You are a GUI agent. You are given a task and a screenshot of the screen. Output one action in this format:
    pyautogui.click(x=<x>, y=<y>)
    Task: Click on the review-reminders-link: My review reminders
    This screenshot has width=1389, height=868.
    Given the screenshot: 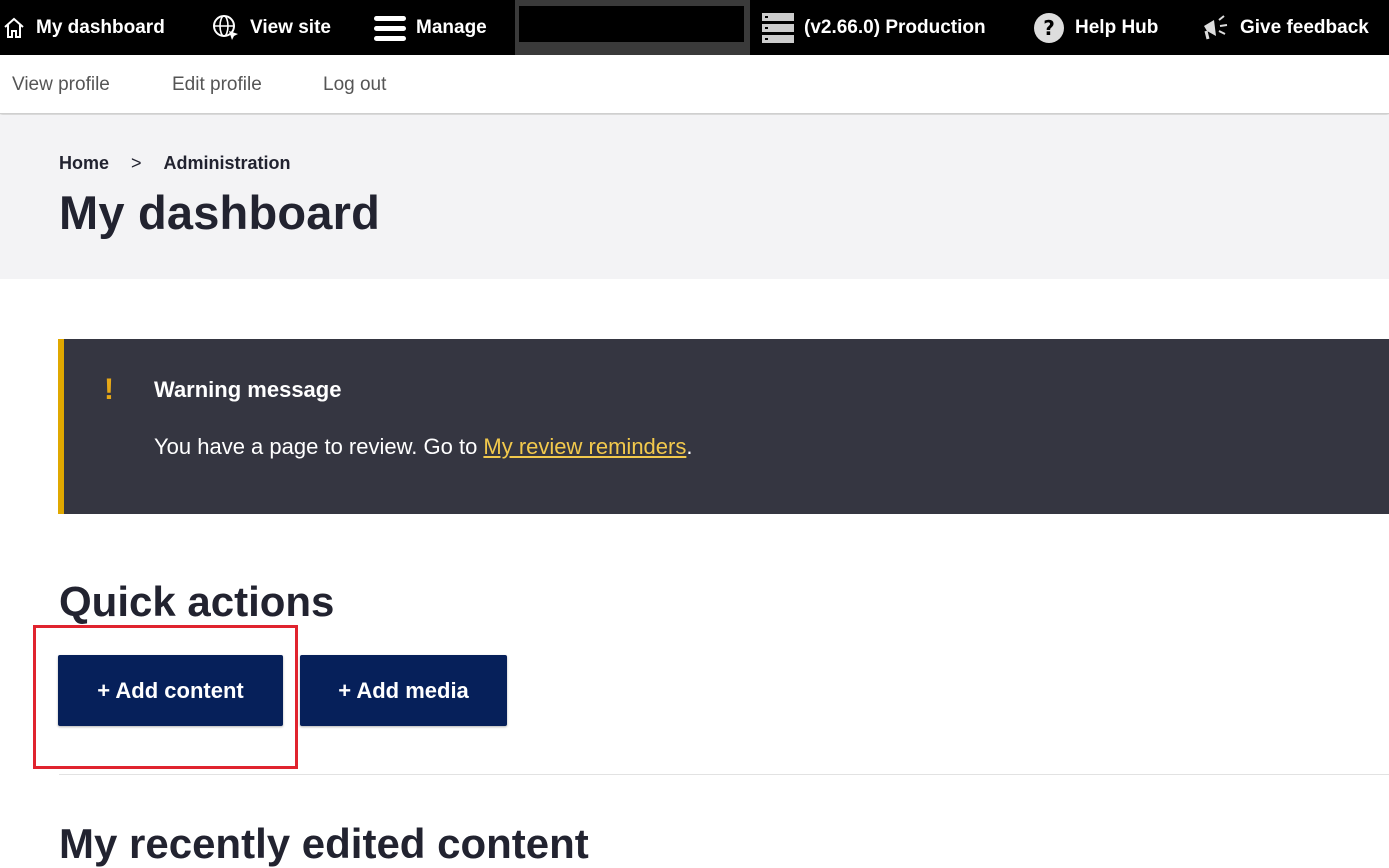 What is the action you would take?
    pyautogui.click(x=584, y=446)
    